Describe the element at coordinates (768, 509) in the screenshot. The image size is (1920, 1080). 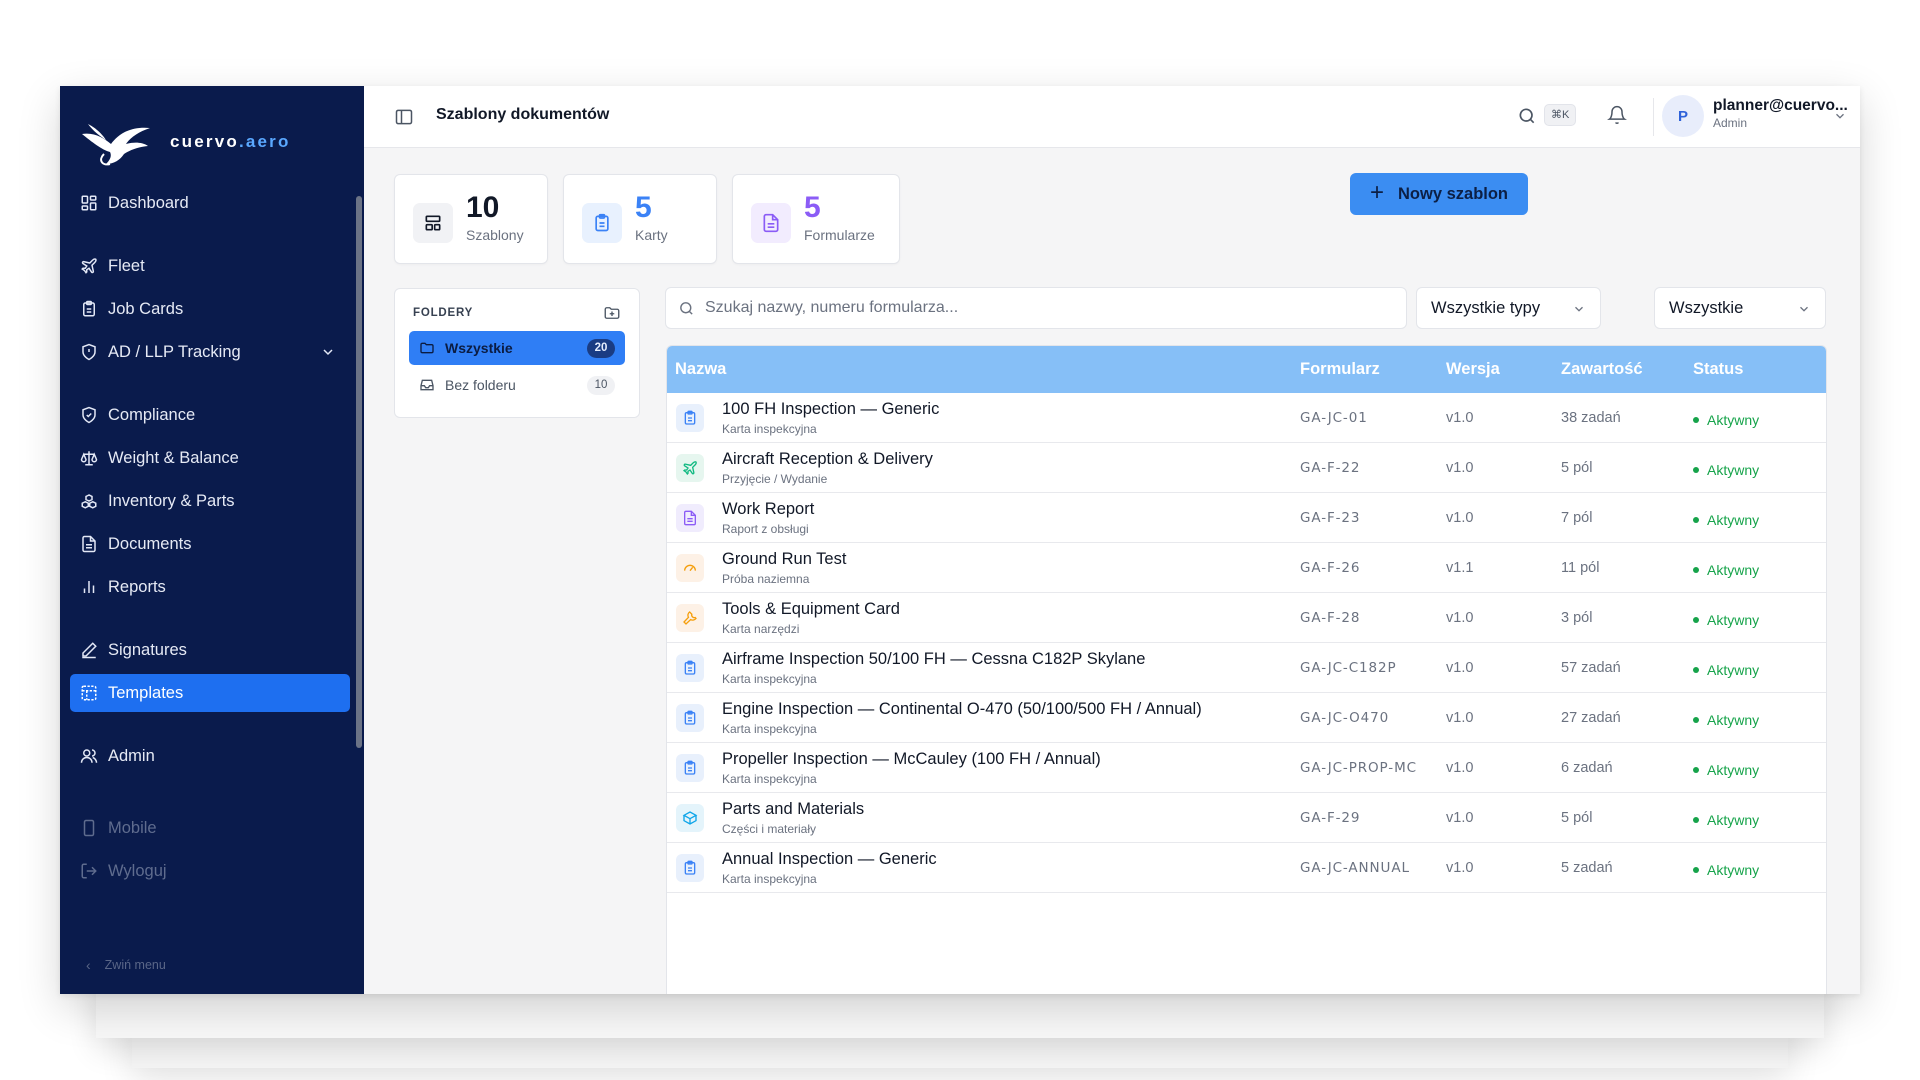
I see `template-name: Work Report` at that location.